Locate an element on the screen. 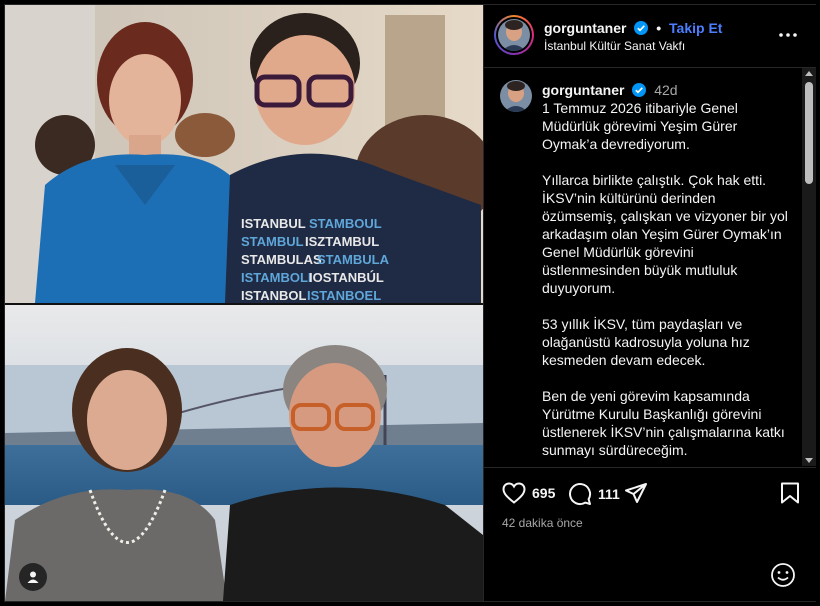  svg-text: STAMBULA is located at coordinates (353, 259).